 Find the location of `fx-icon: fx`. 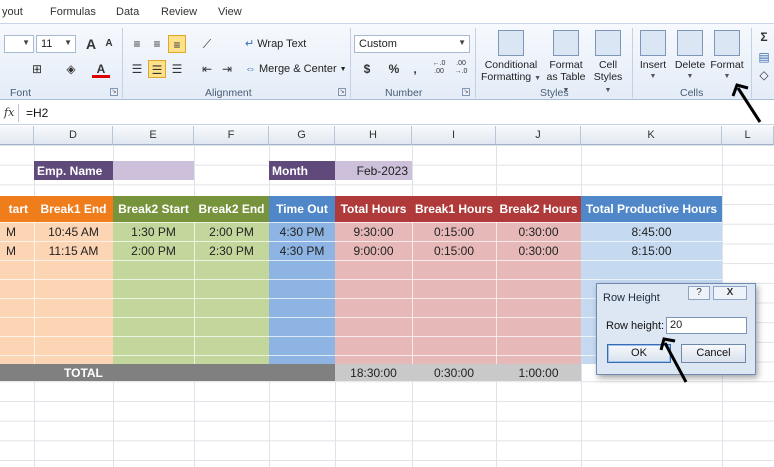

fx-icon: fx is located at coordinates (9, 112).